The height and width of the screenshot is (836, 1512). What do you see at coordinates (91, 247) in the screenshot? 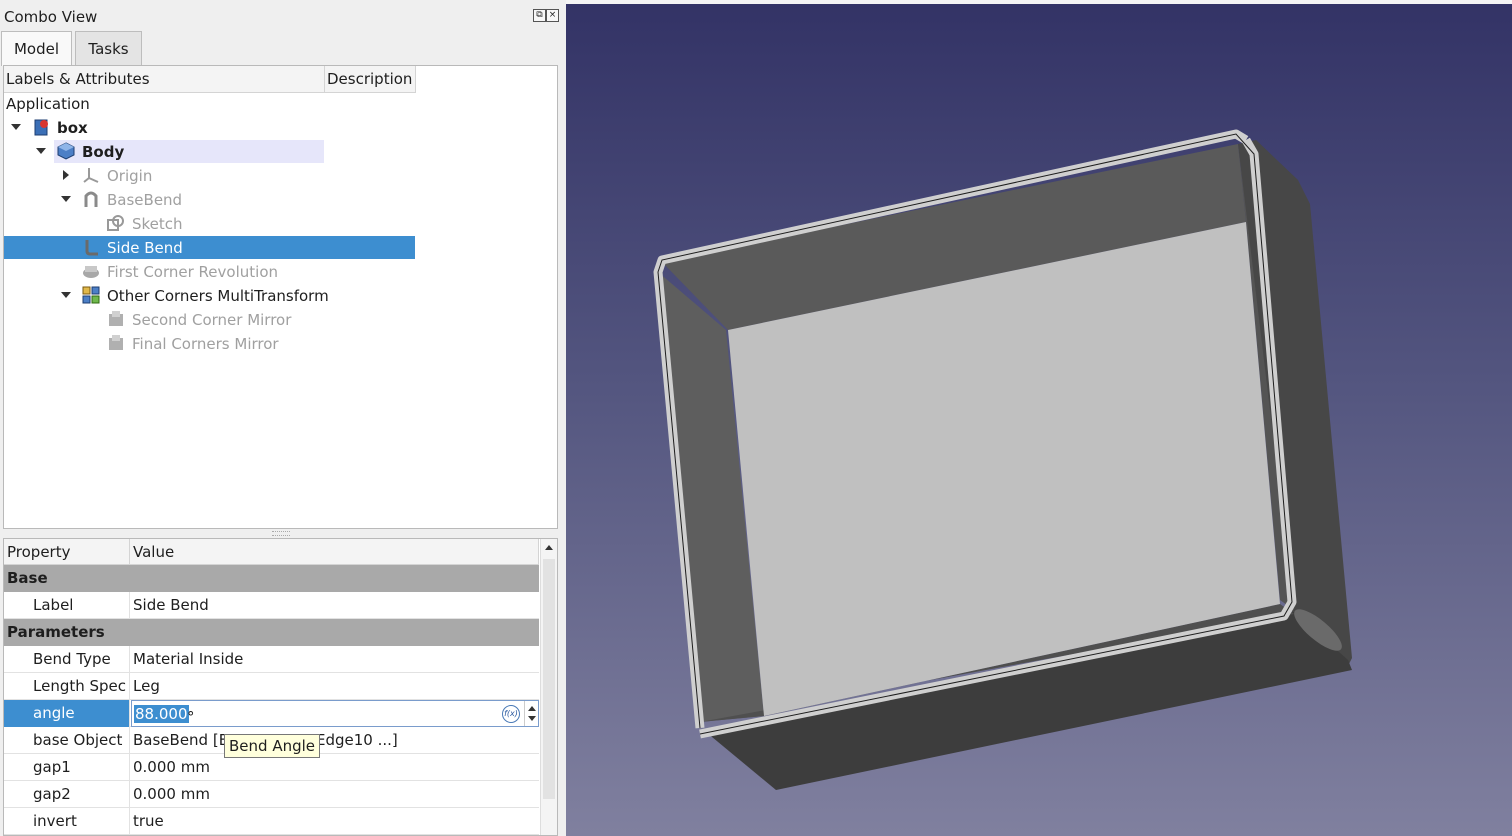
I see `side-bend-icon` at bounding box center [91, 247].